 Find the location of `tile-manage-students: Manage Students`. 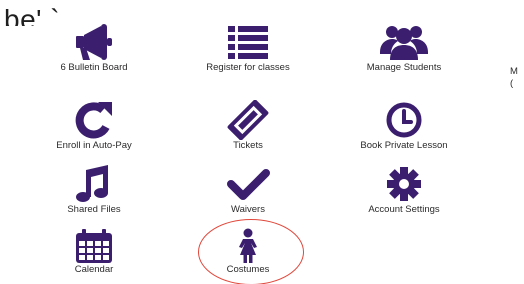

tile-manage-students: Manage Students is located at coordinates (404, 48).